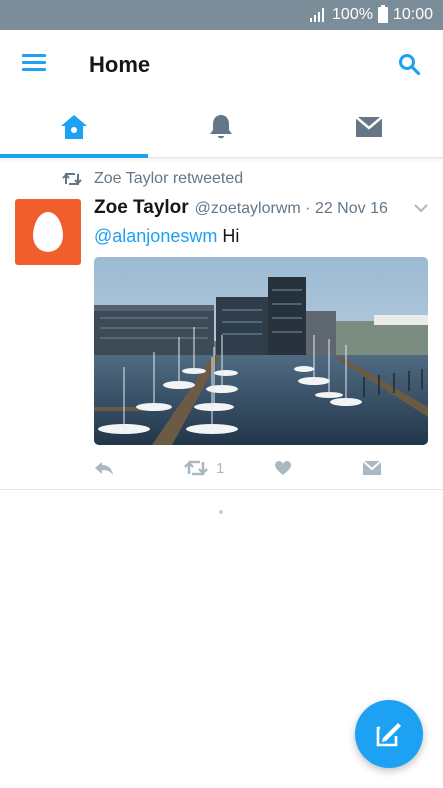 This screenshot has width=443, height=788. Describe the element at coordinates (141, 208) in the screenshot. I see `author-name: Zoe Taylor` at that location.